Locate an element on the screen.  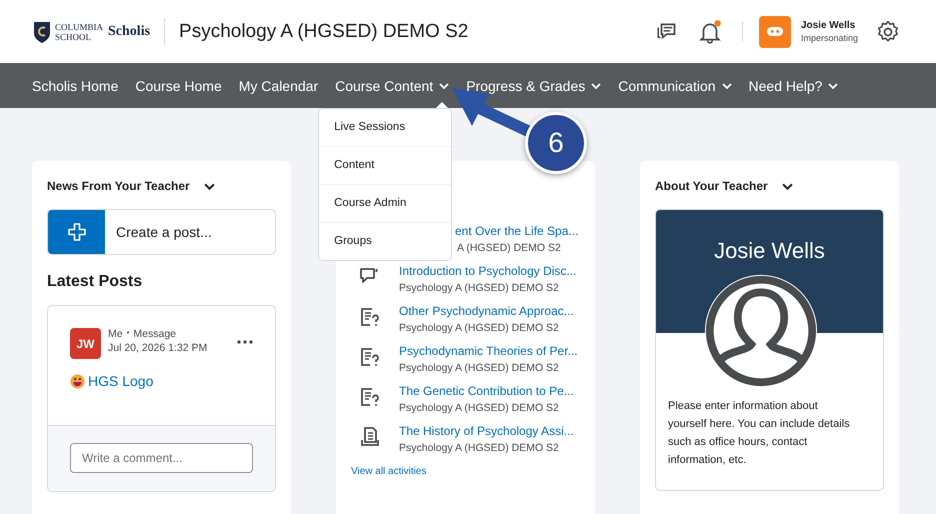
brand-name: Scholis is located at coordinates (129, 32).